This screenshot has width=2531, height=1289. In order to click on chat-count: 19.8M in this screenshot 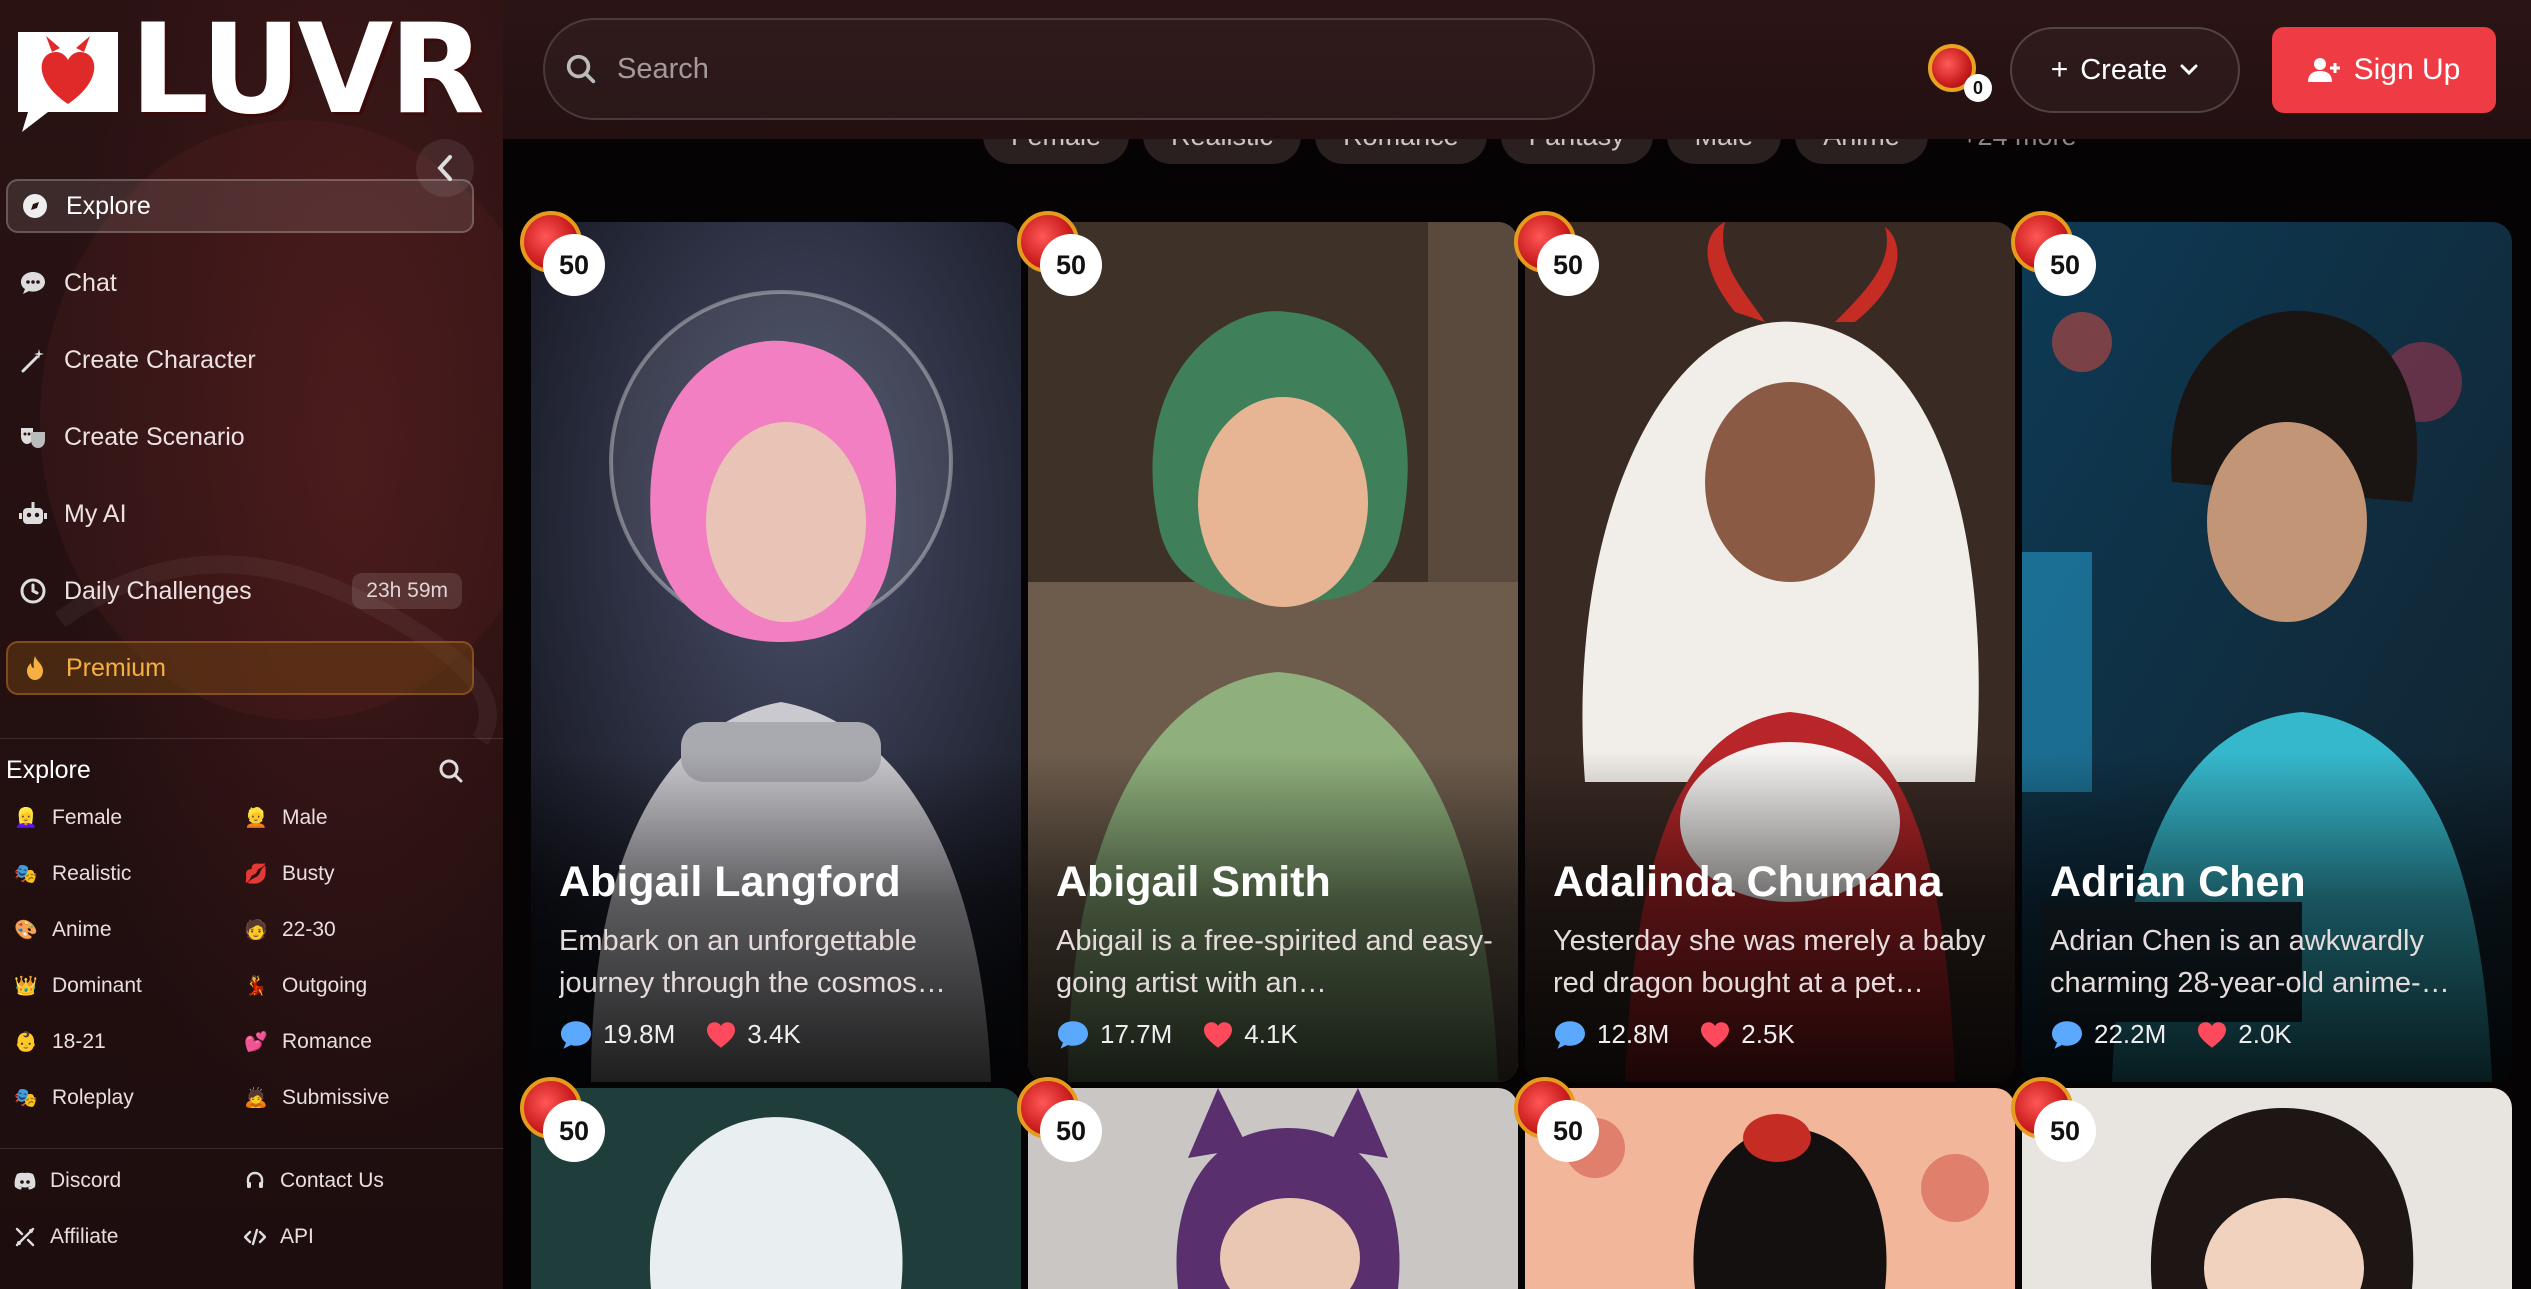, I will do `click(639, 1034)`.